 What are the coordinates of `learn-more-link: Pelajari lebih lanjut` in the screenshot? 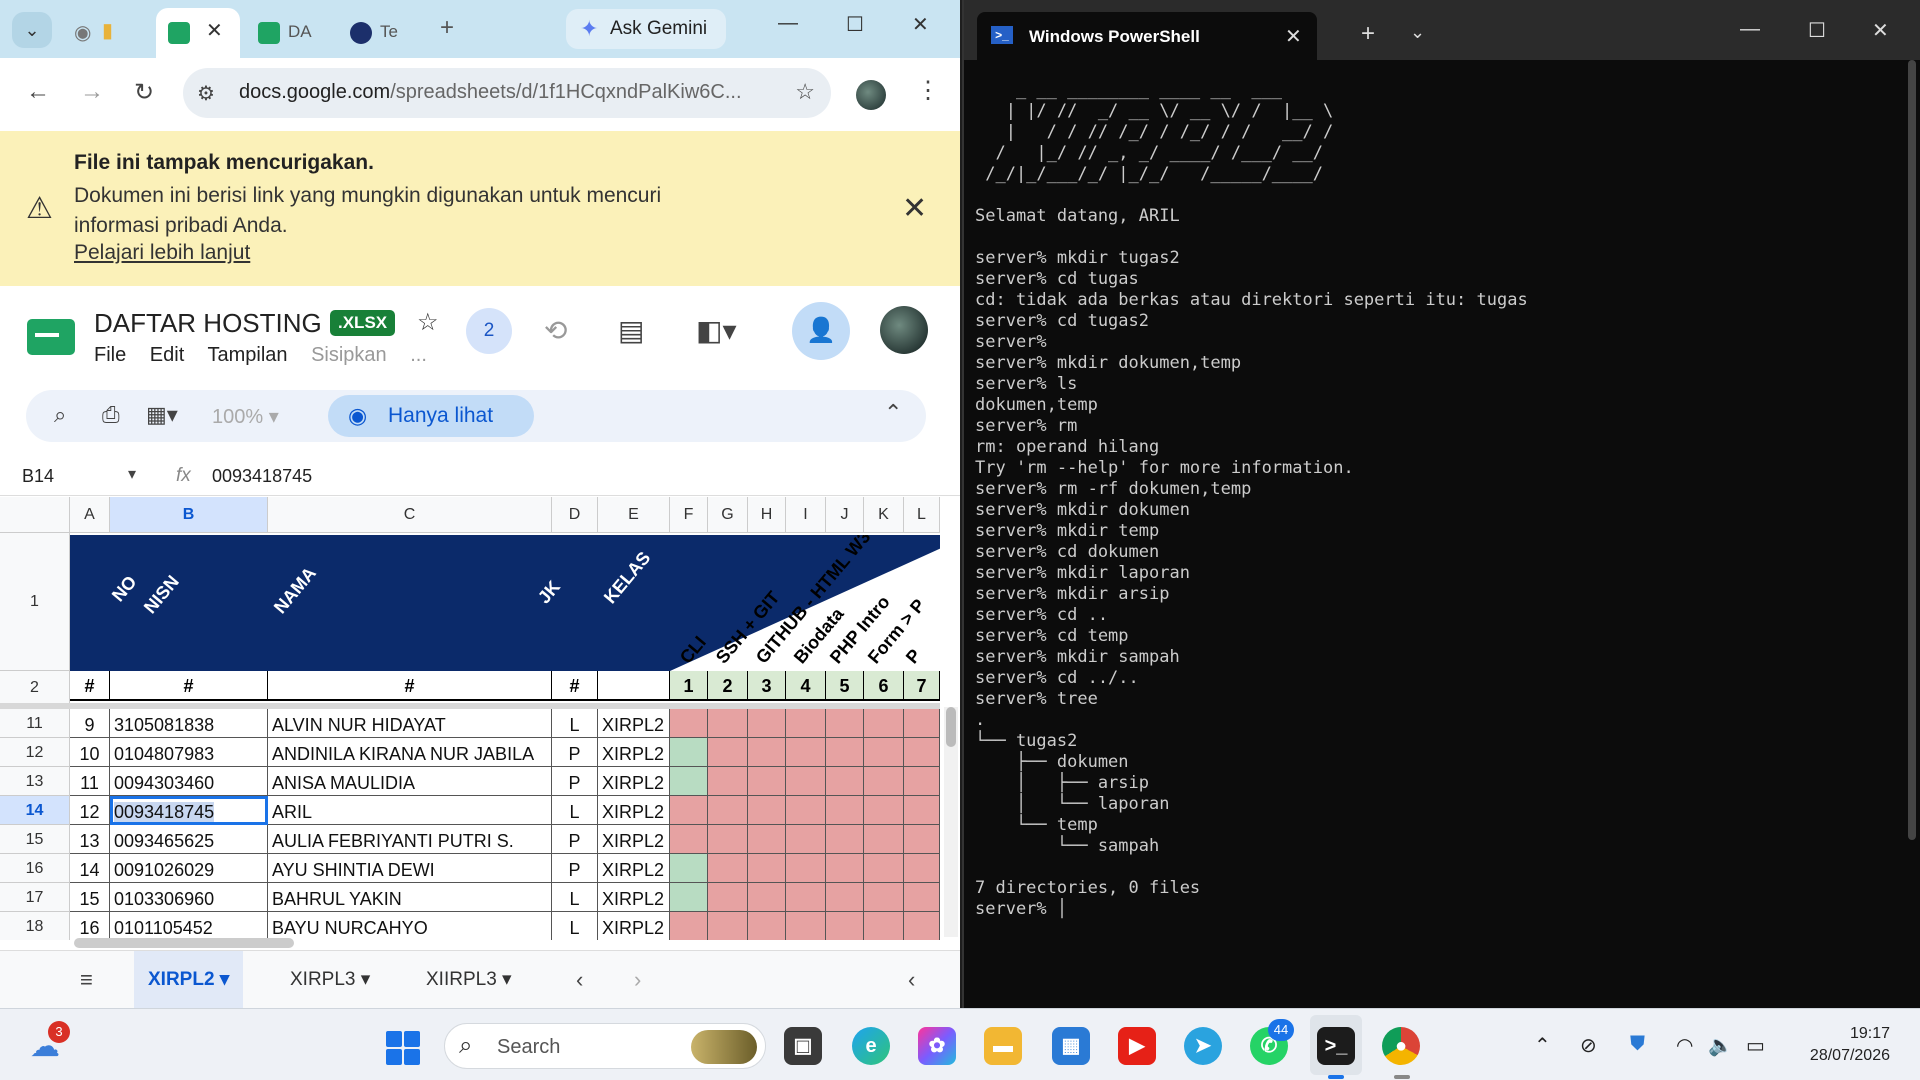 It's located at (162, 253).